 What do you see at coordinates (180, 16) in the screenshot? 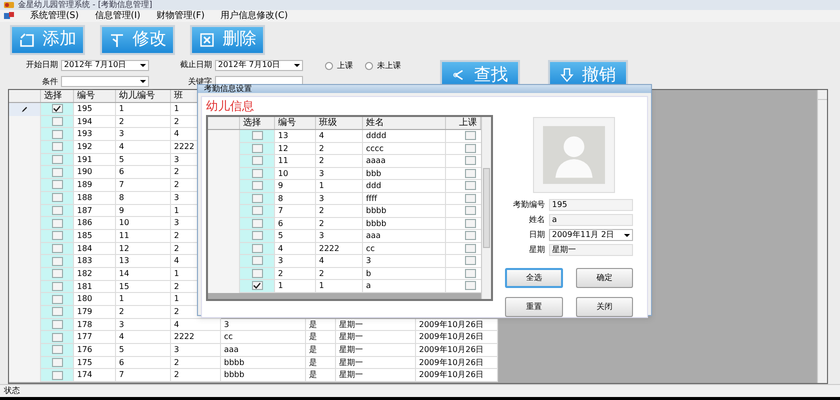
I see `menu-item: 财物管理(F)` at bounding box center [180, 16].